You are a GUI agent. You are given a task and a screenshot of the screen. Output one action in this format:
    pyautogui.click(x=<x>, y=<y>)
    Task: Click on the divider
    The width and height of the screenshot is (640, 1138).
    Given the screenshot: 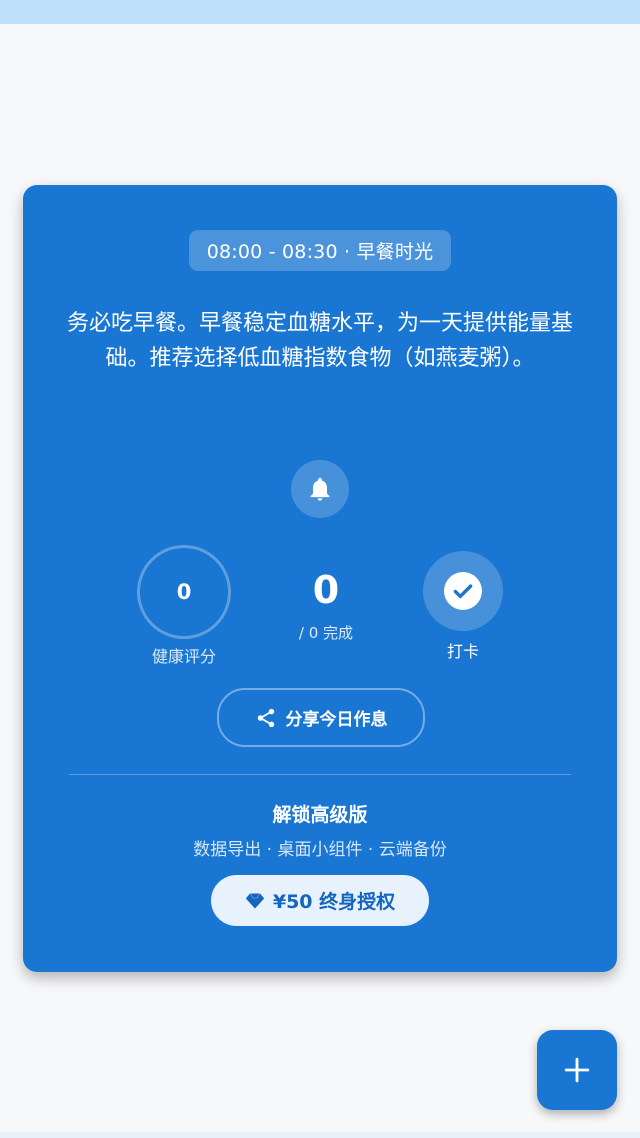 What is the action you would take?
    pyautogui.click(x=320, y=774)
    